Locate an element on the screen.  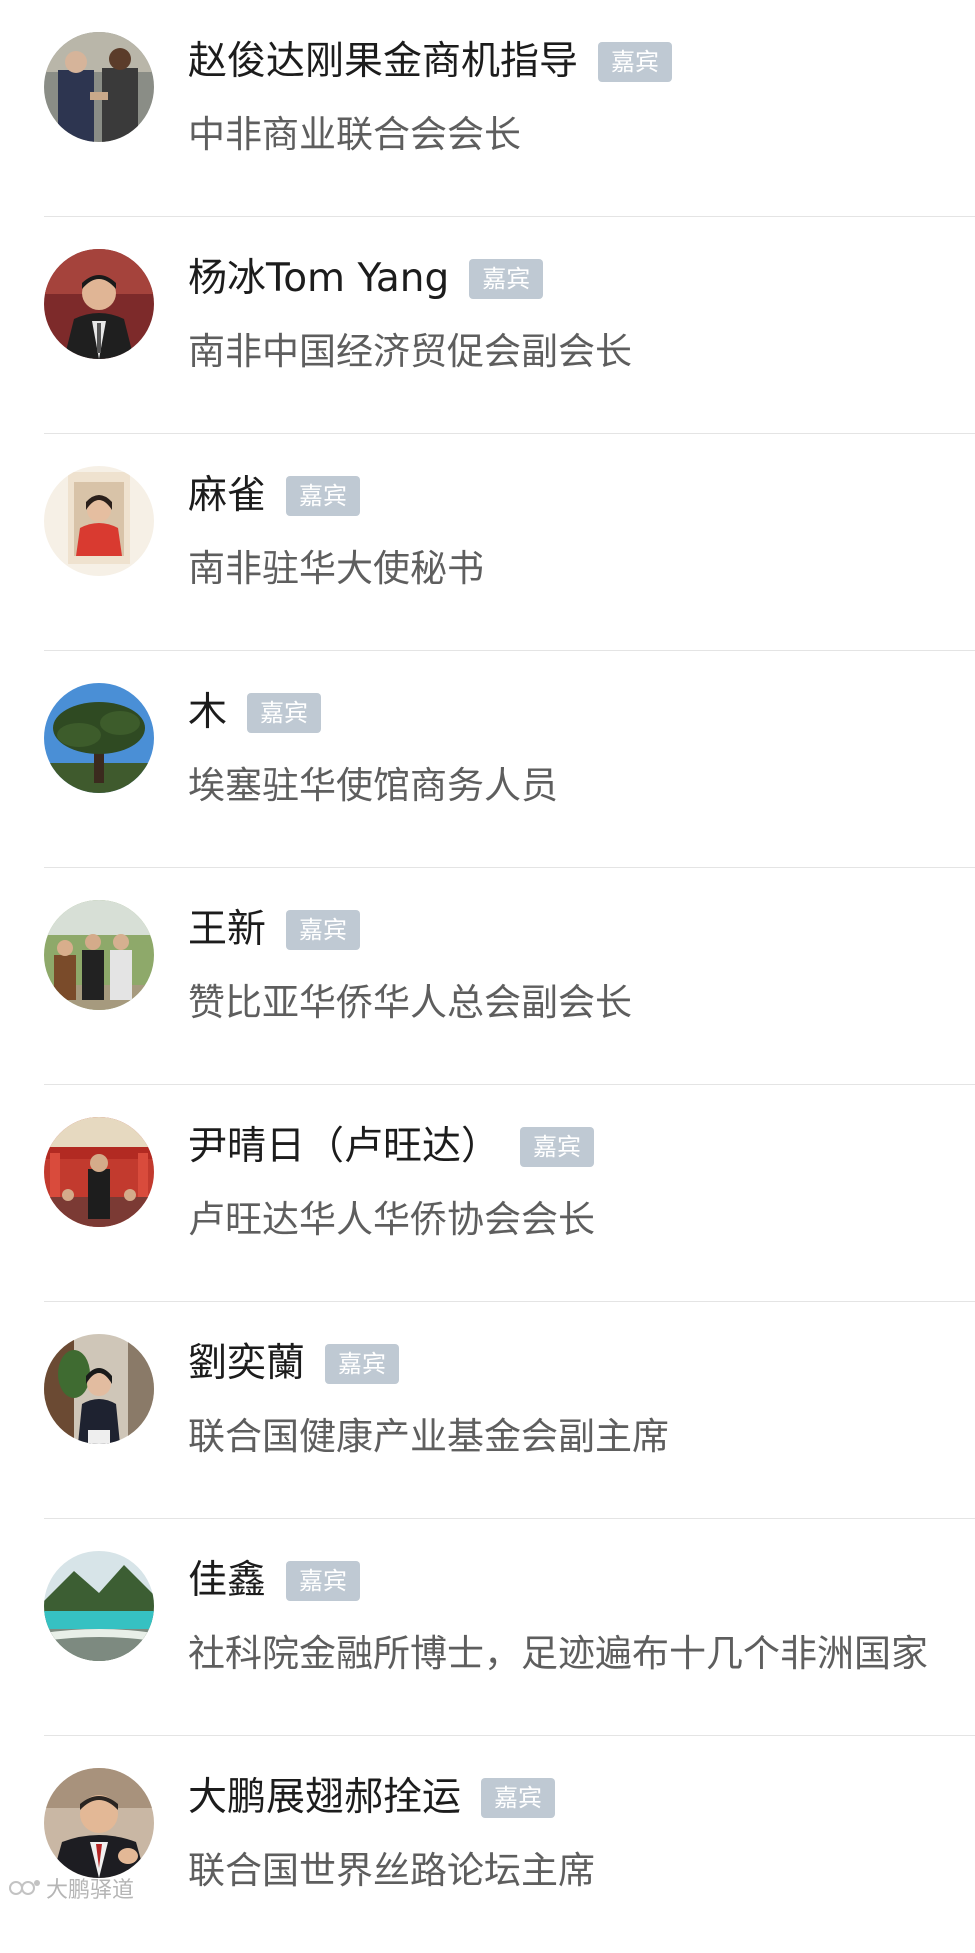
guest-name-line: 劉奕蘭 嘉宾 is located at coordinates (294, 1364).